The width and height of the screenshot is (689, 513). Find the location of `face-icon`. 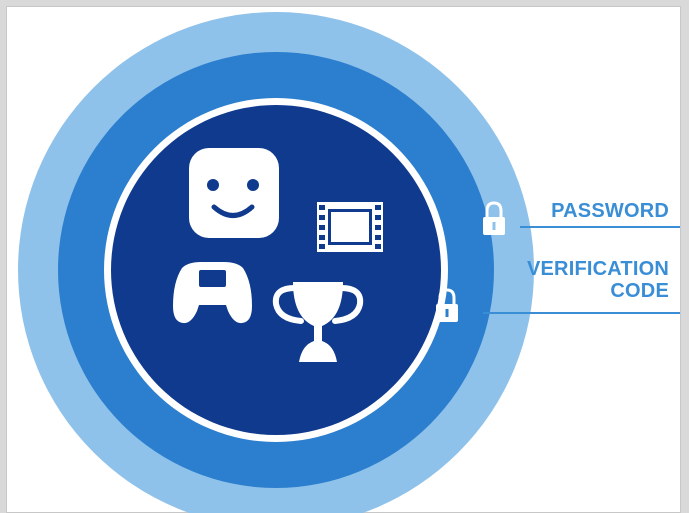

face-icon is located at coordinates (234, 193).